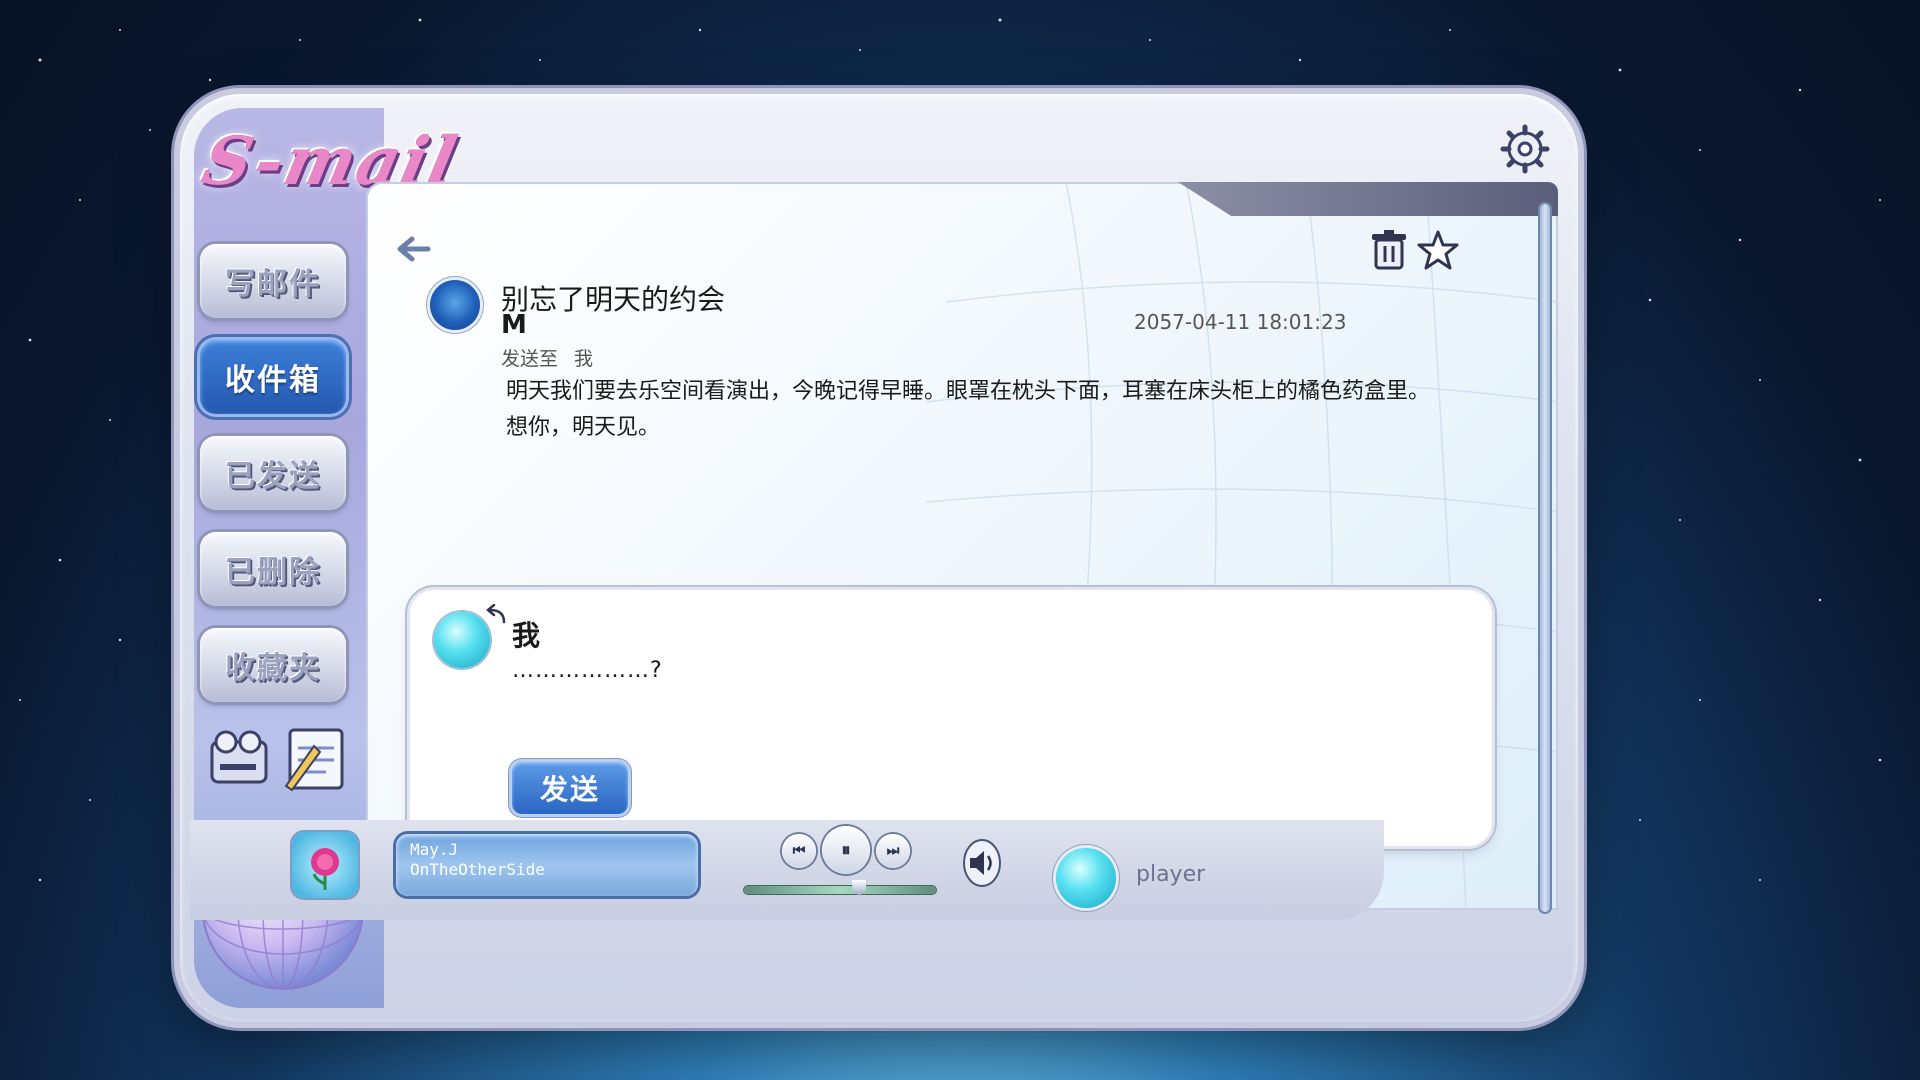 Image resolution: width=1920 pixels, height=1080 pixels. What do you see at coordinates (799, 851) in the screenshot?
I see `previous-track-button: ⏮` at bounding box center [799, 851].